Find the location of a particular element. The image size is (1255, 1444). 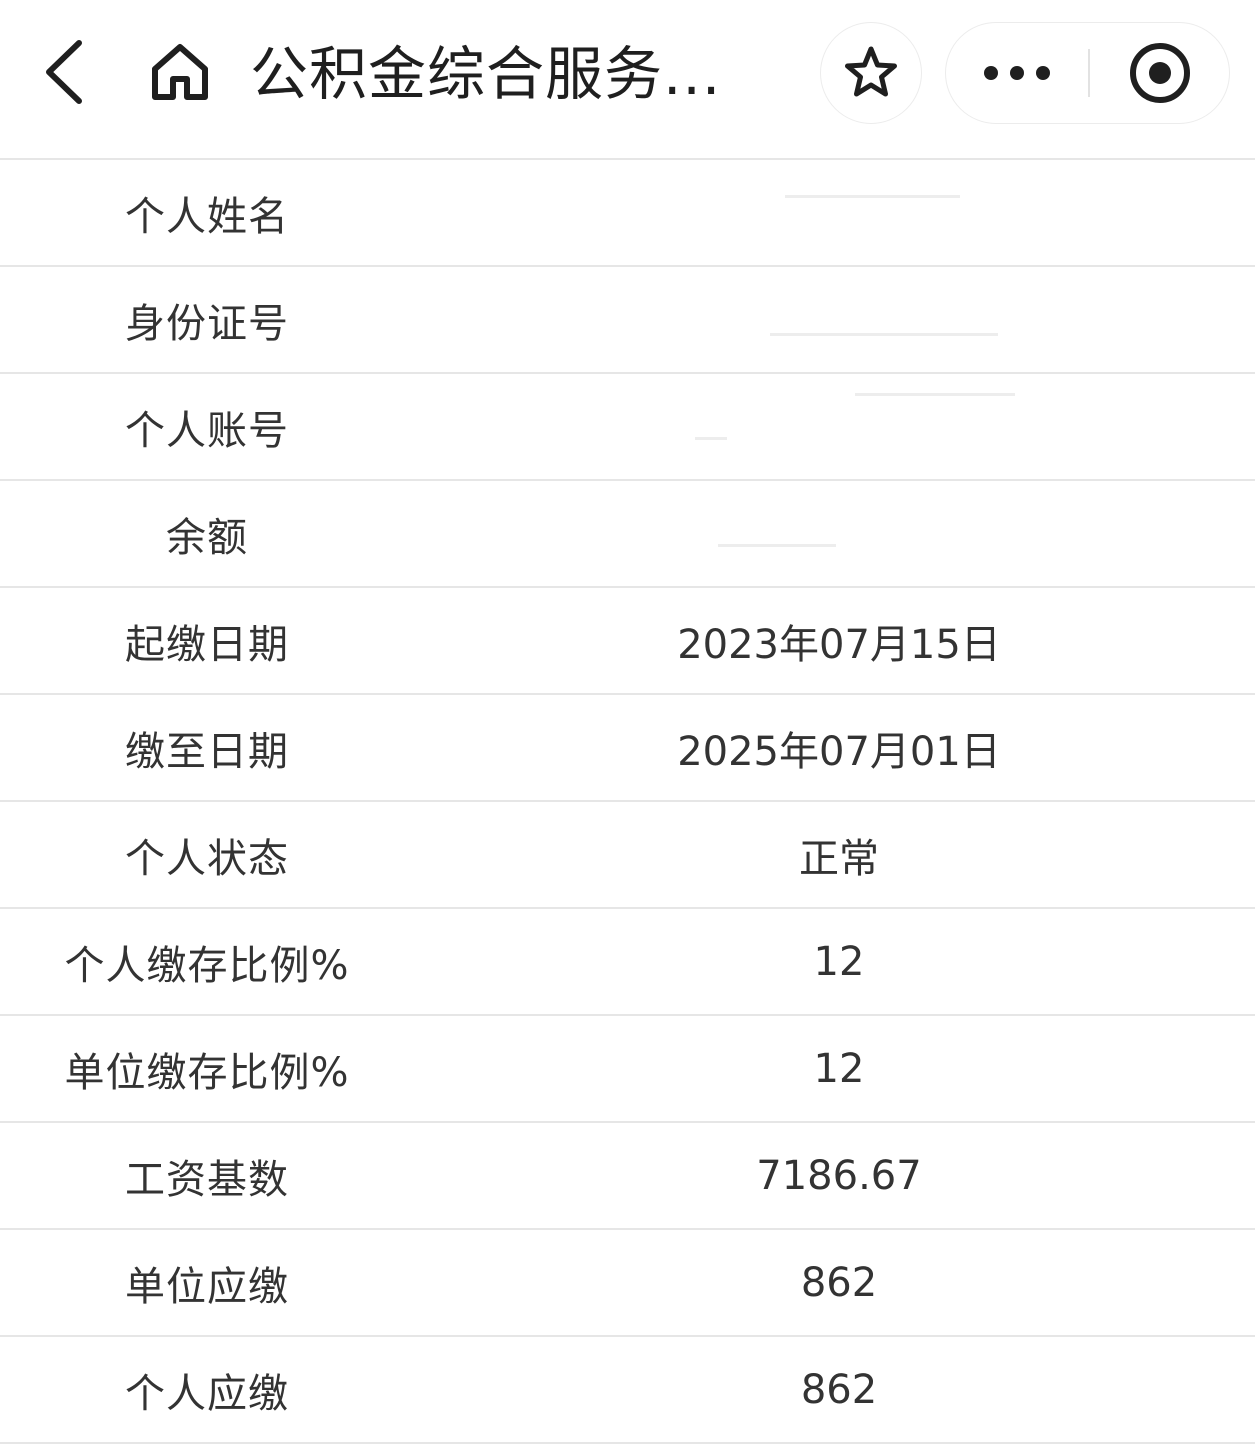

row-label: 起缴日期 is located at coordinates (207, 644).